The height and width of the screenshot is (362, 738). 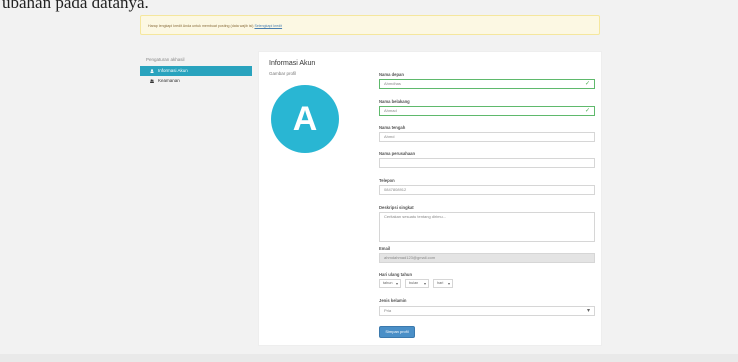 What do you see at coordinates (152, 71) in the screenshot?
I see `user-icon` at bounding box center [152, 71].